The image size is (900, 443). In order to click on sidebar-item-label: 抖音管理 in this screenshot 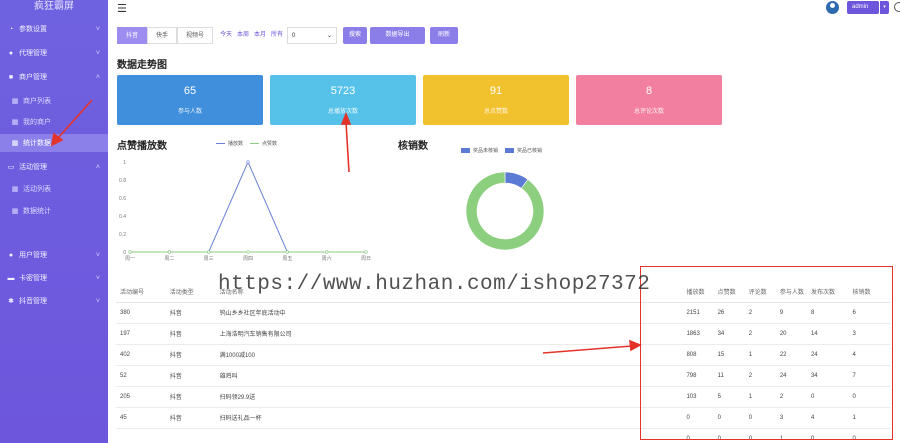, I will do `click(33, 301)`.